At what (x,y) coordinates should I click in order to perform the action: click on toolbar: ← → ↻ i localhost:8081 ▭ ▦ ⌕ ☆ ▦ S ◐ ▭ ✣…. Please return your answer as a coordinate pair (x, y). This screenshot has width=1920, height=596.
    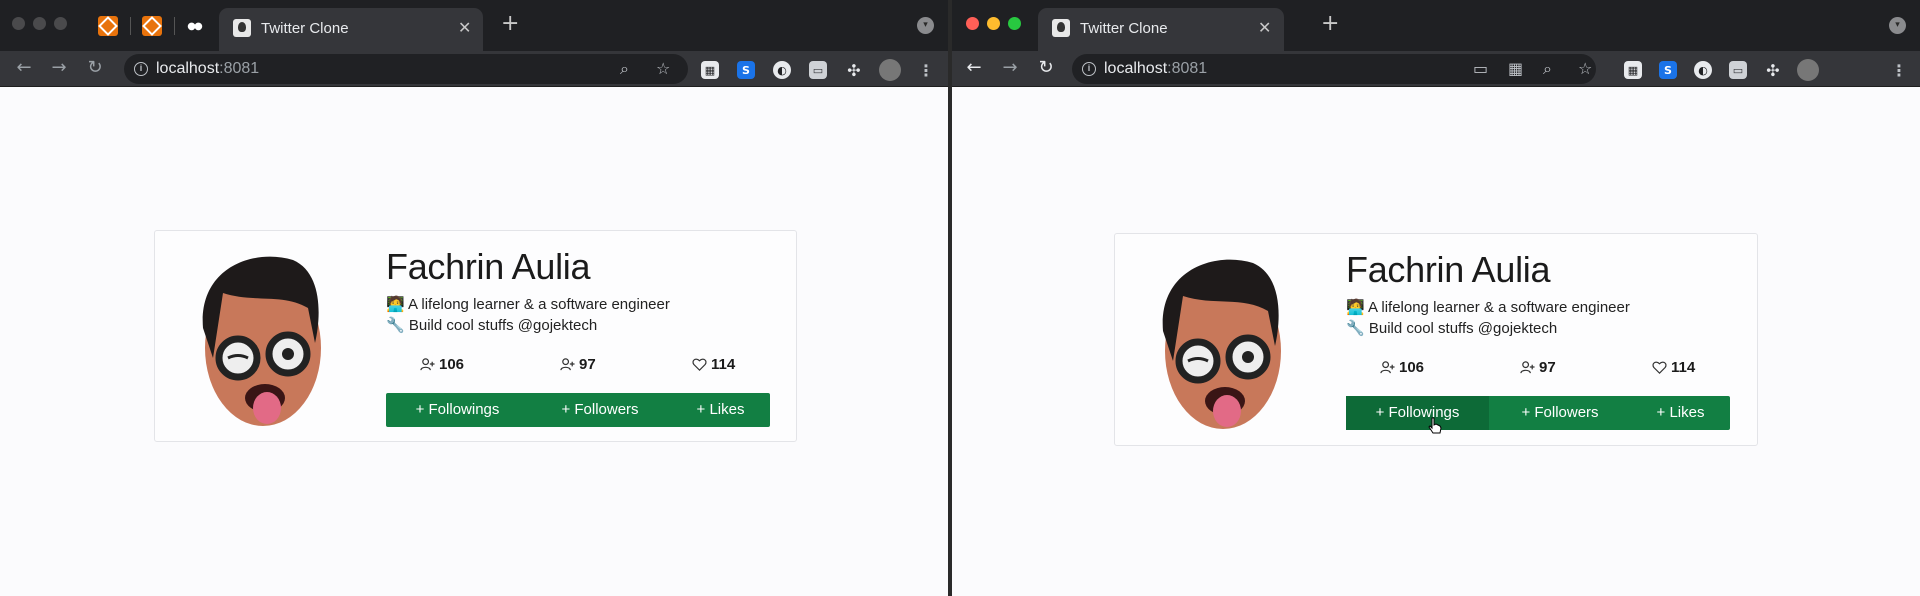
    Looking at the image, I should click on (1436, 69).